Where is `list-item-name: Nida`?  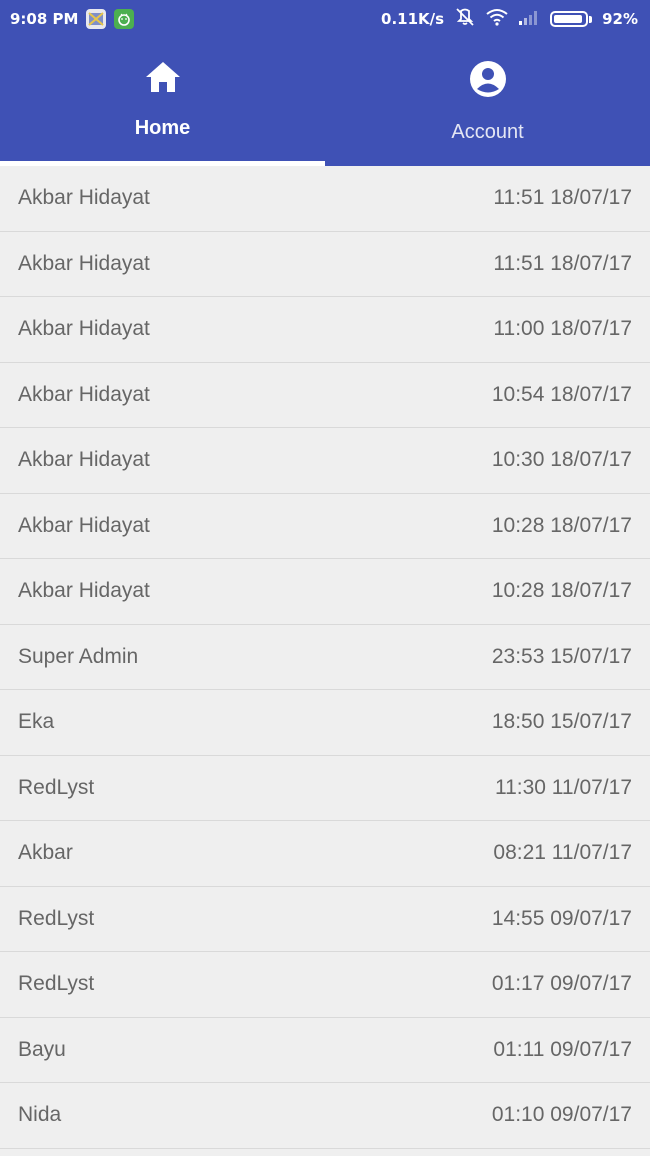
list-item-name: Nida is located at coordinates (40, 1115).